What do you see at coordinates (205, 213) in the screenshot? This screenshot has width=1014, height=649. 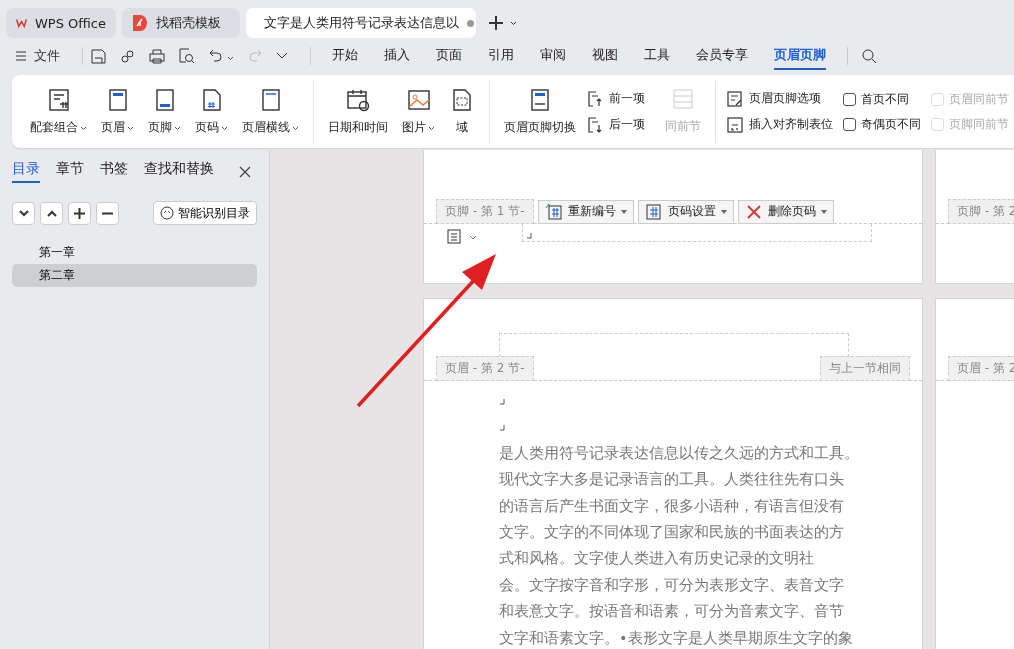 I see `smart-toc-button: 智能识别目录` at bounding box center [205, 213].